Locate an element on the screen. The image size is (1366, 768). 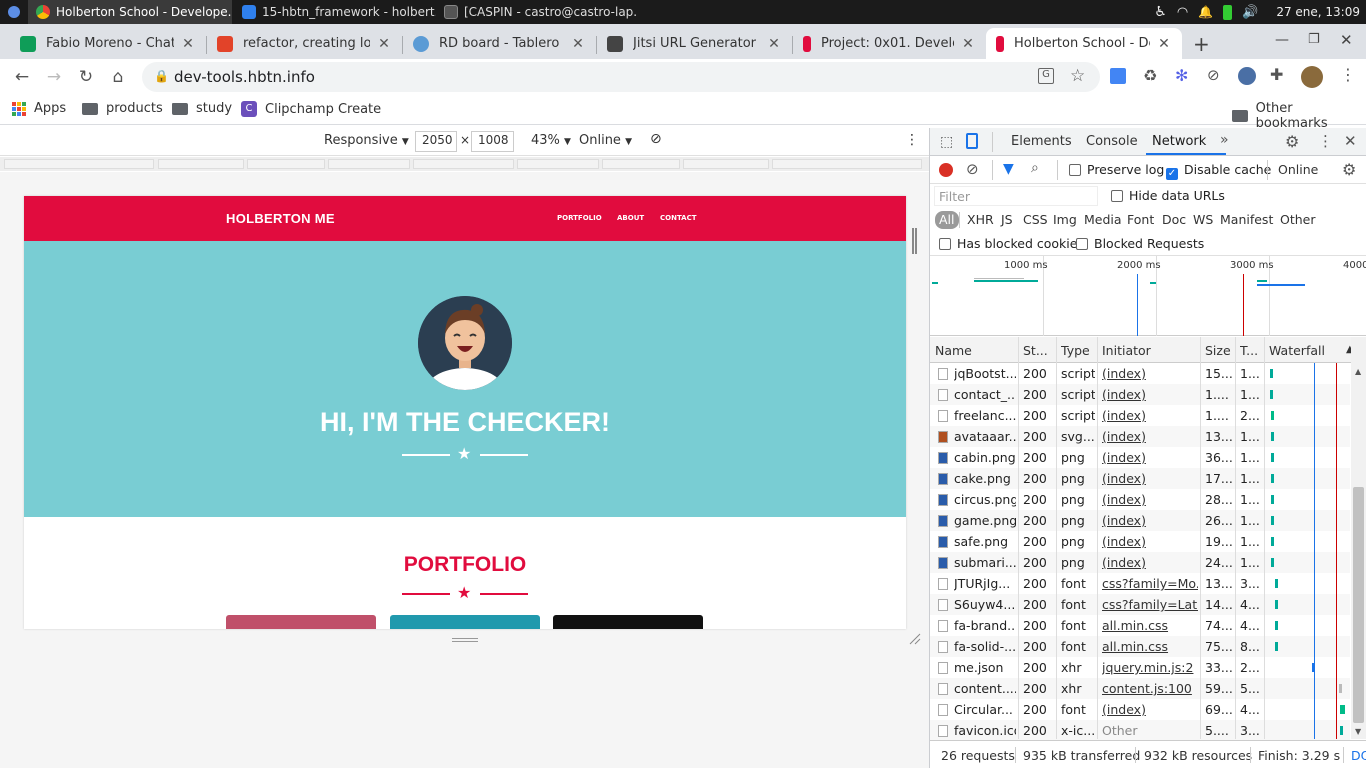
clock: 27 ene, 13:09 is located at coordinates (1318, 12).